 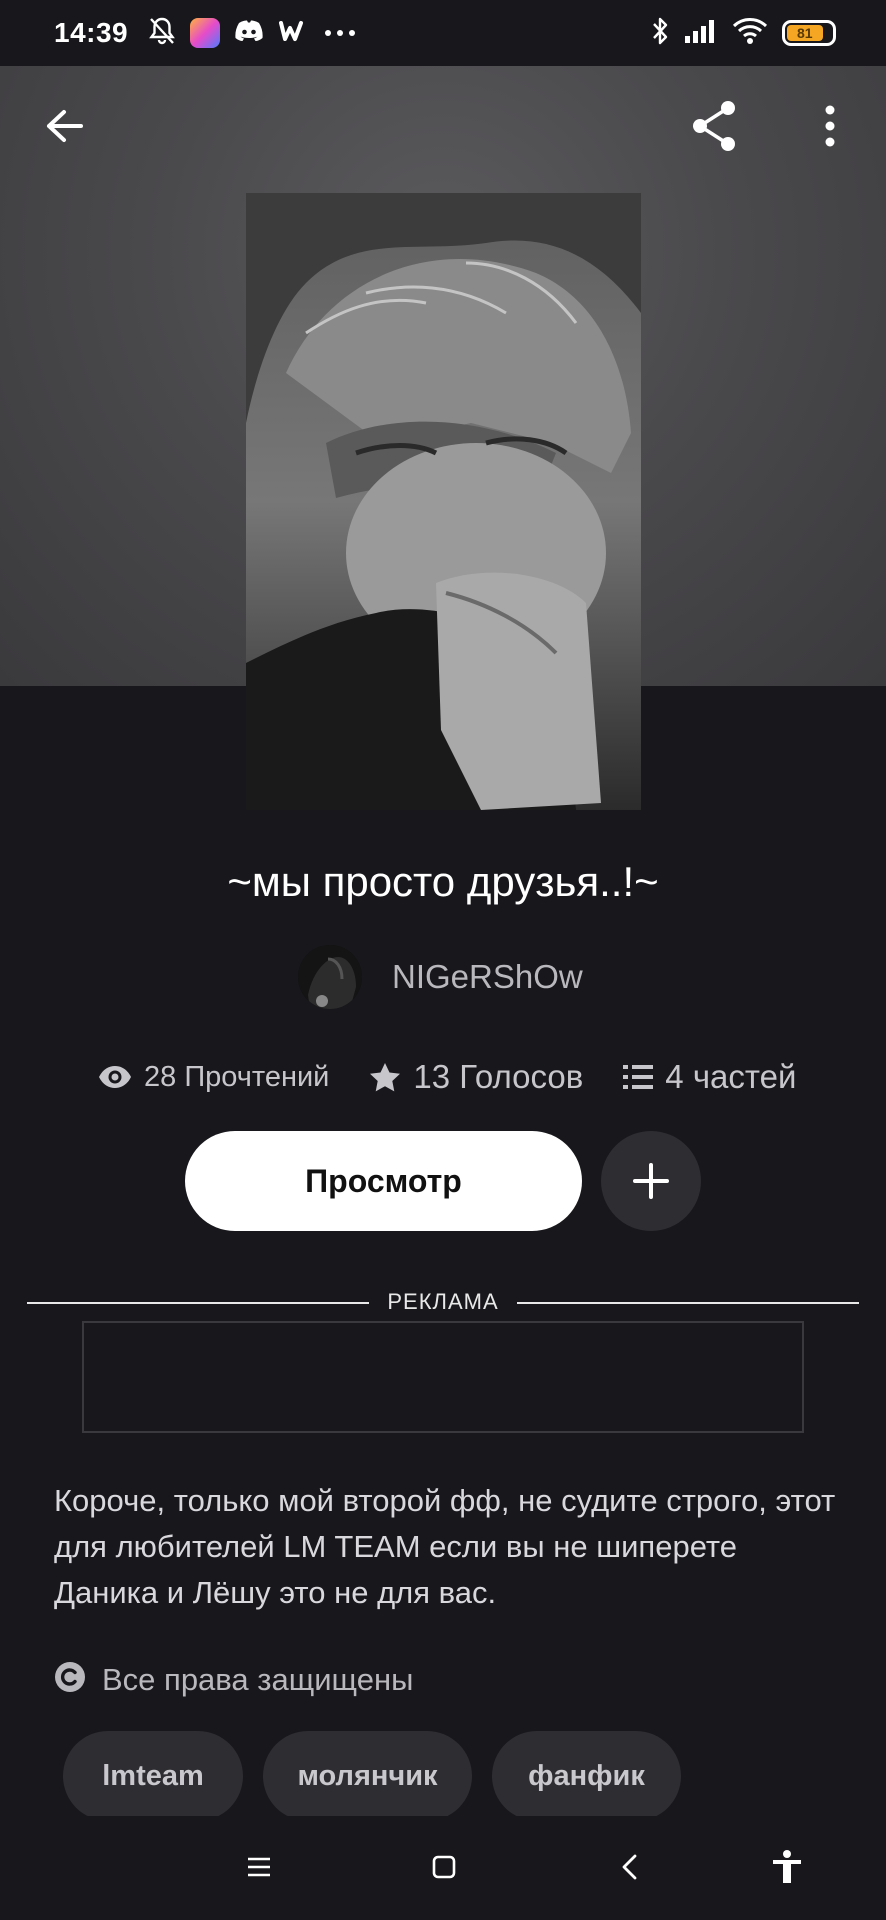 I want to click on more-options-button, so click(x=830, y=126).